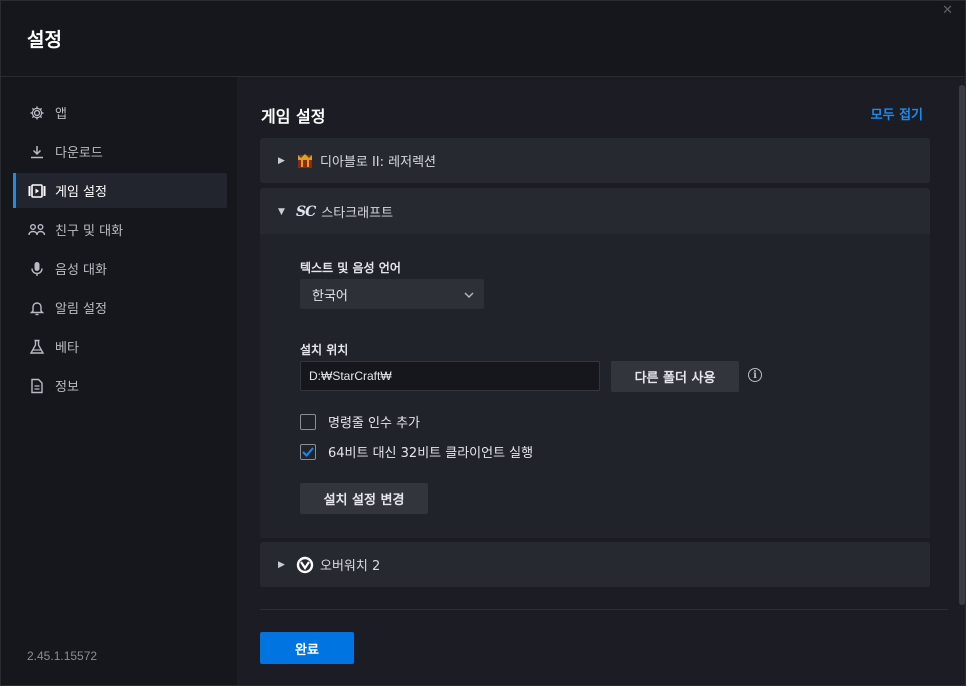  What do you see at coordinates (755, 375) in the screenshot?
I see `info-icon: i` at bounding box center [755, 375].